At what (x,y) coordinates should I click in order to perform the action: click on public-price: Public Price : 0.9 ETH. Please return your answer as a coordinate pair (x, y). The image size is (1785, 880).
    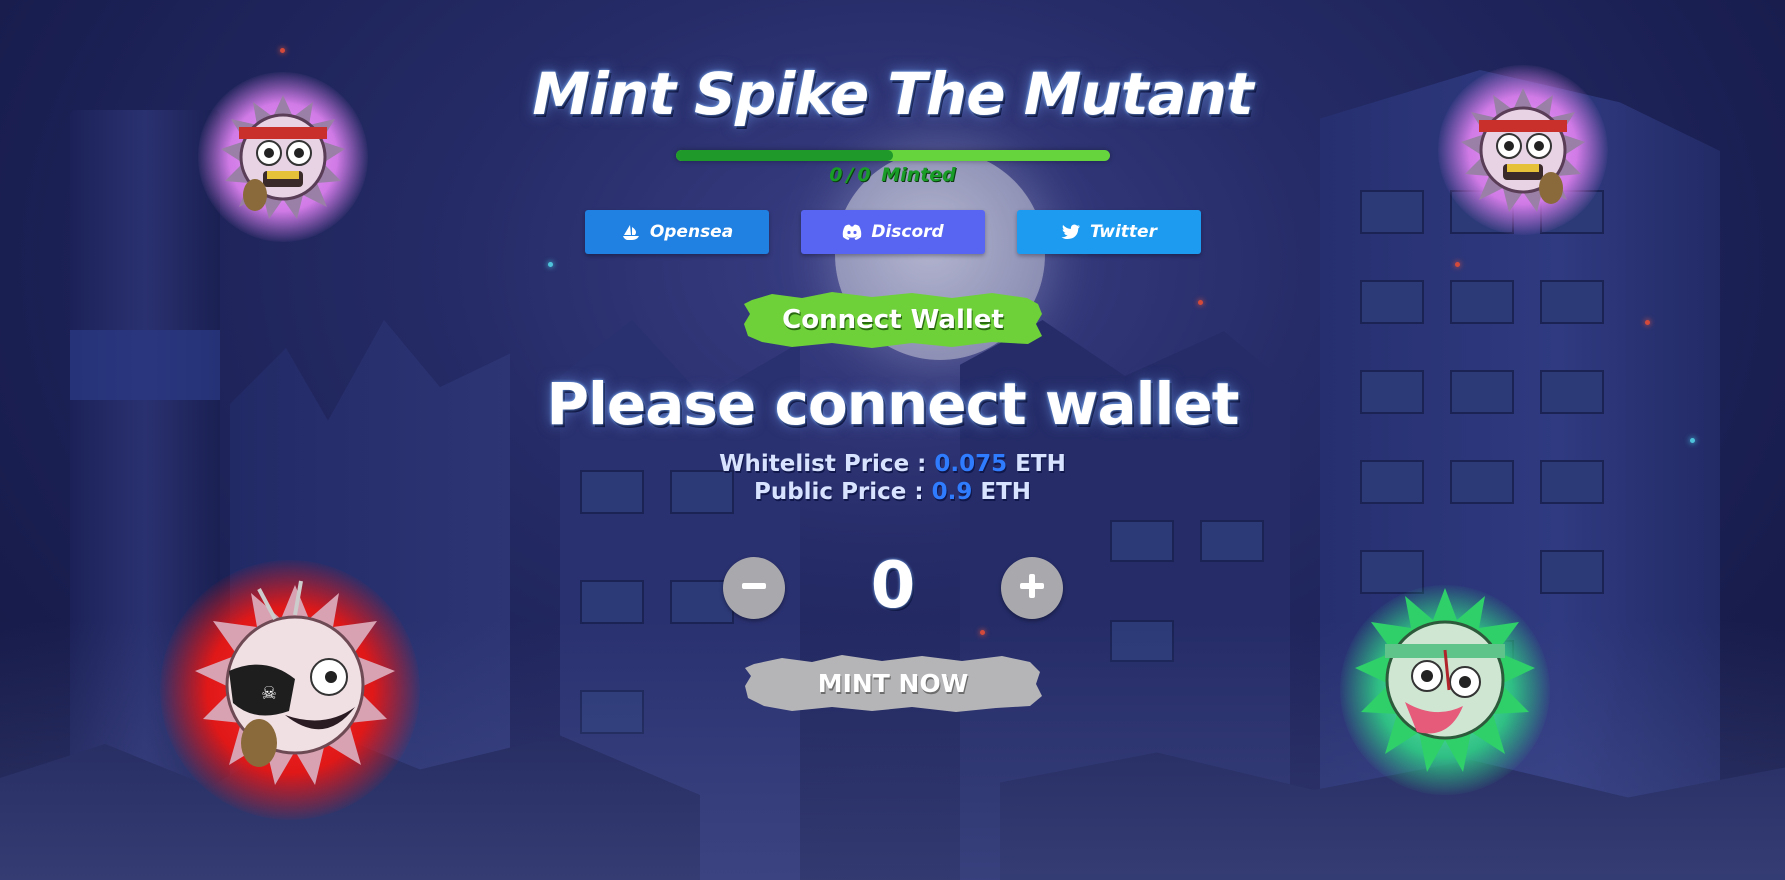
    Looking at the image, I should click on (892, 492).